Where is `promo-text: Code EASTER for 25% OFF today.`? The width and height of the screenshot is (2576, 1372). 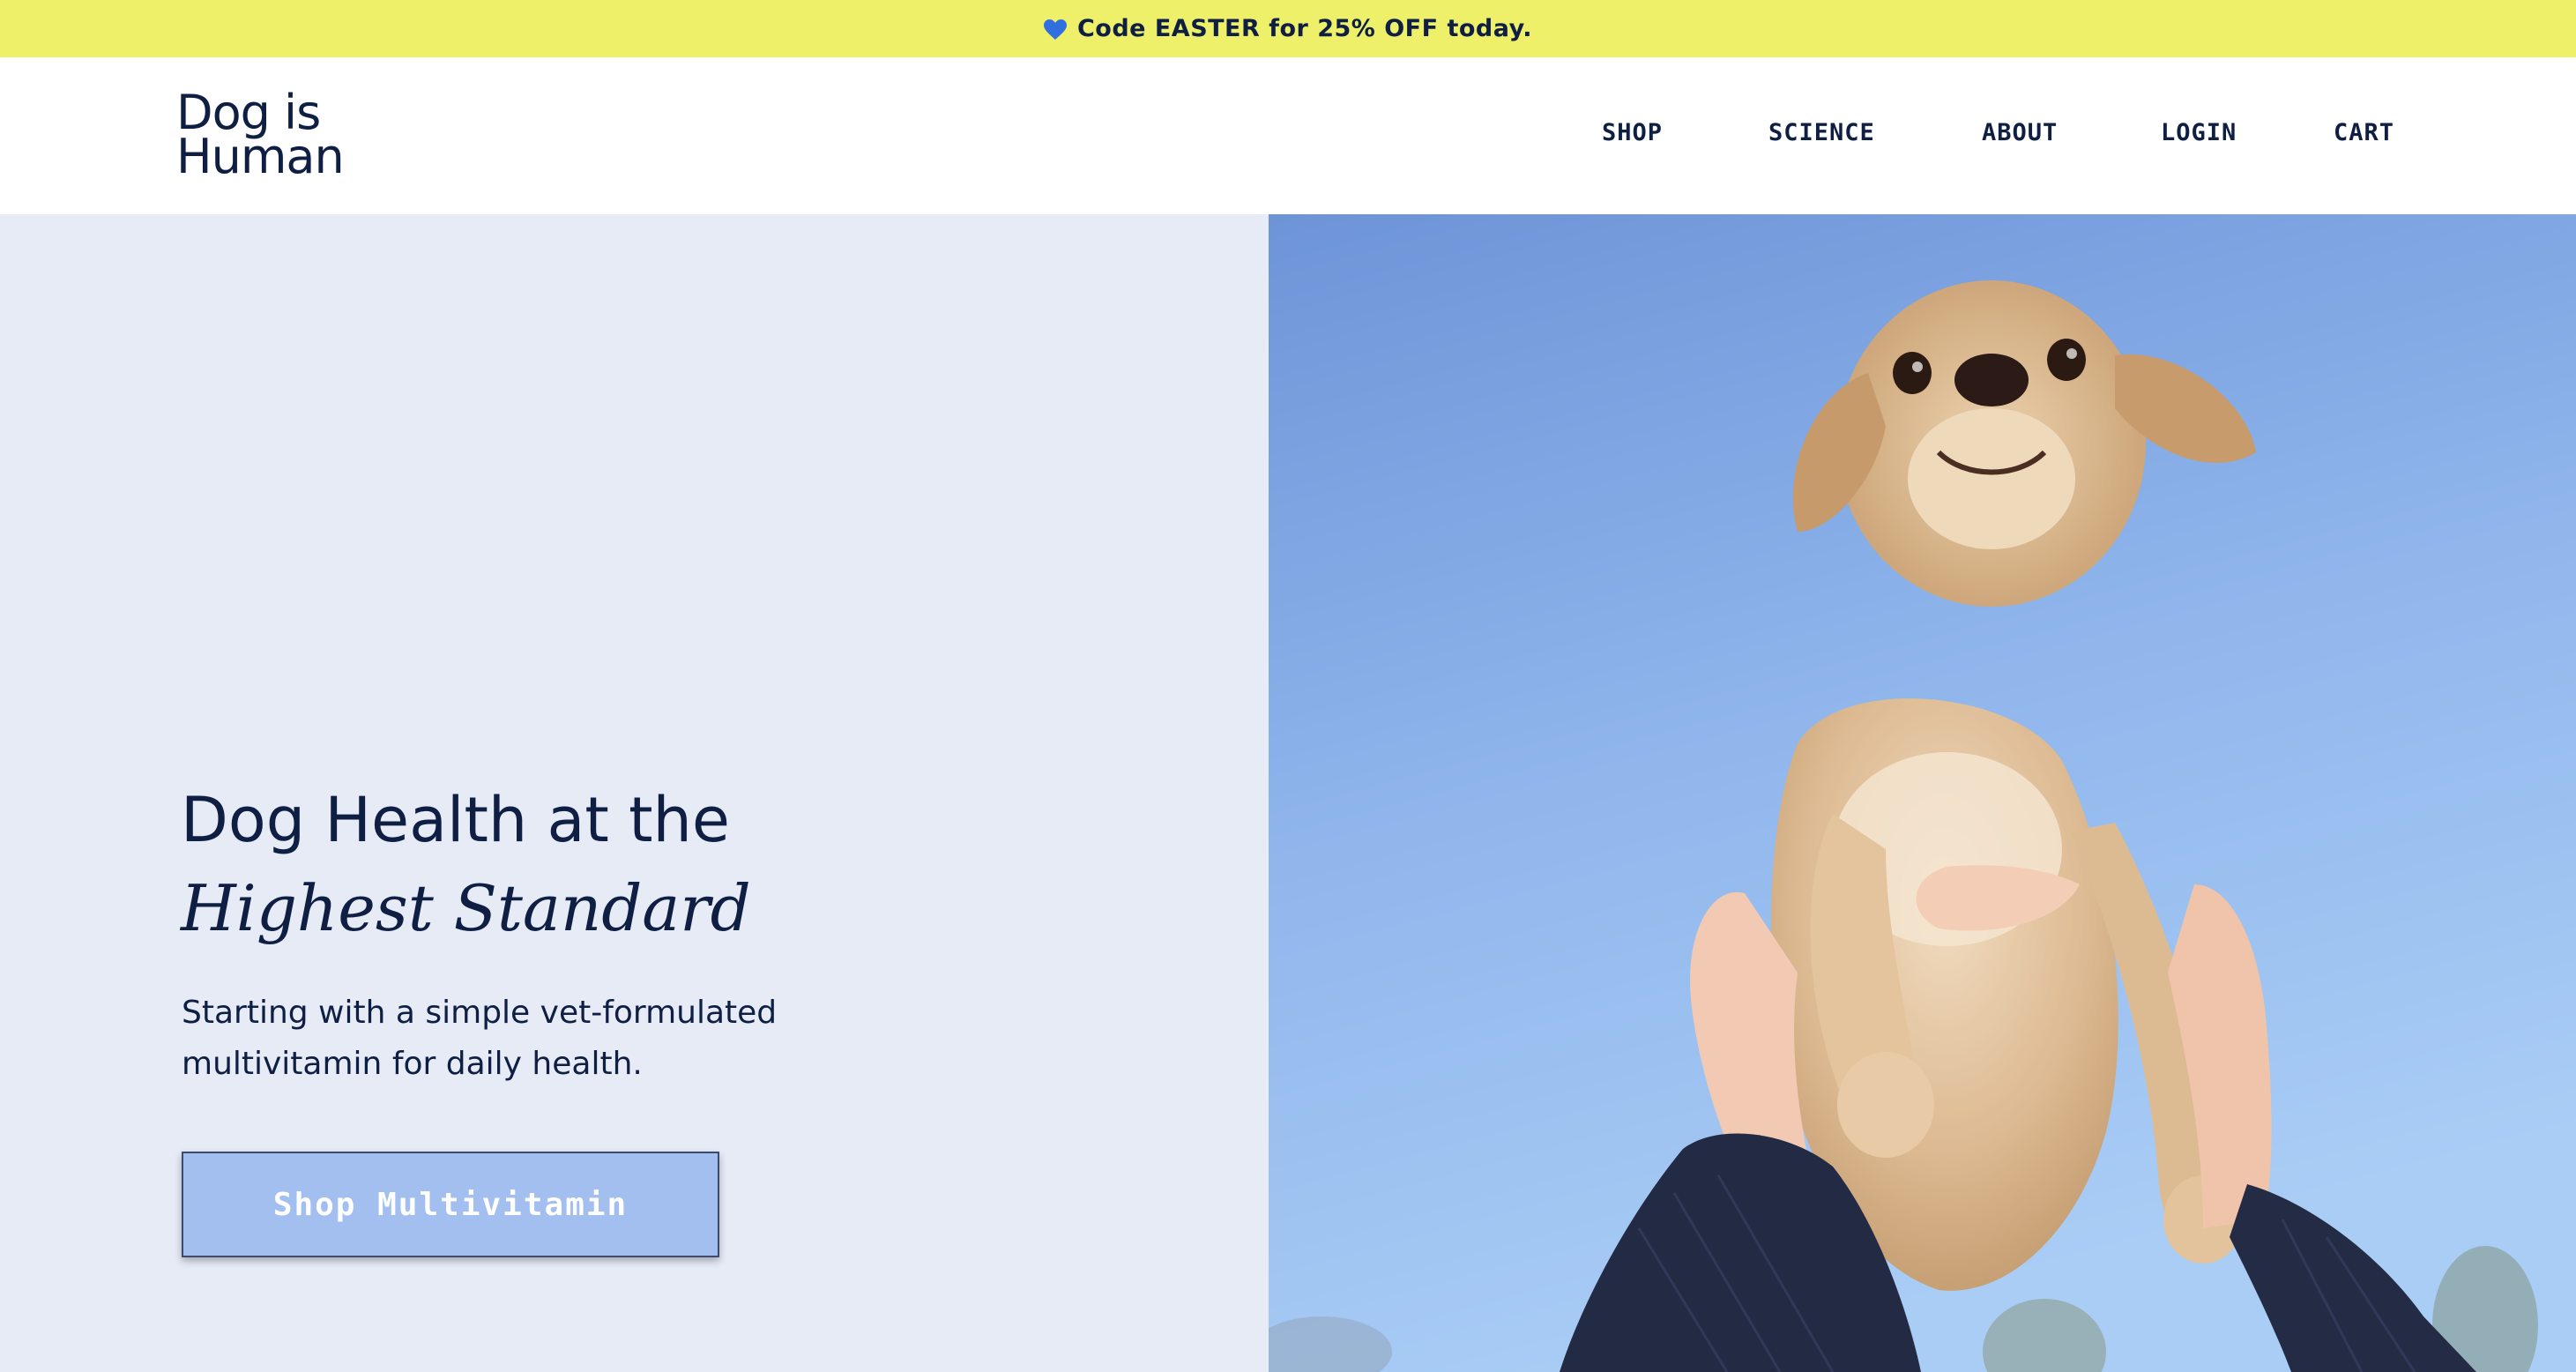 promo-text: Code EASTER for 25% OFF today. is located at coordinates (1304, 29).